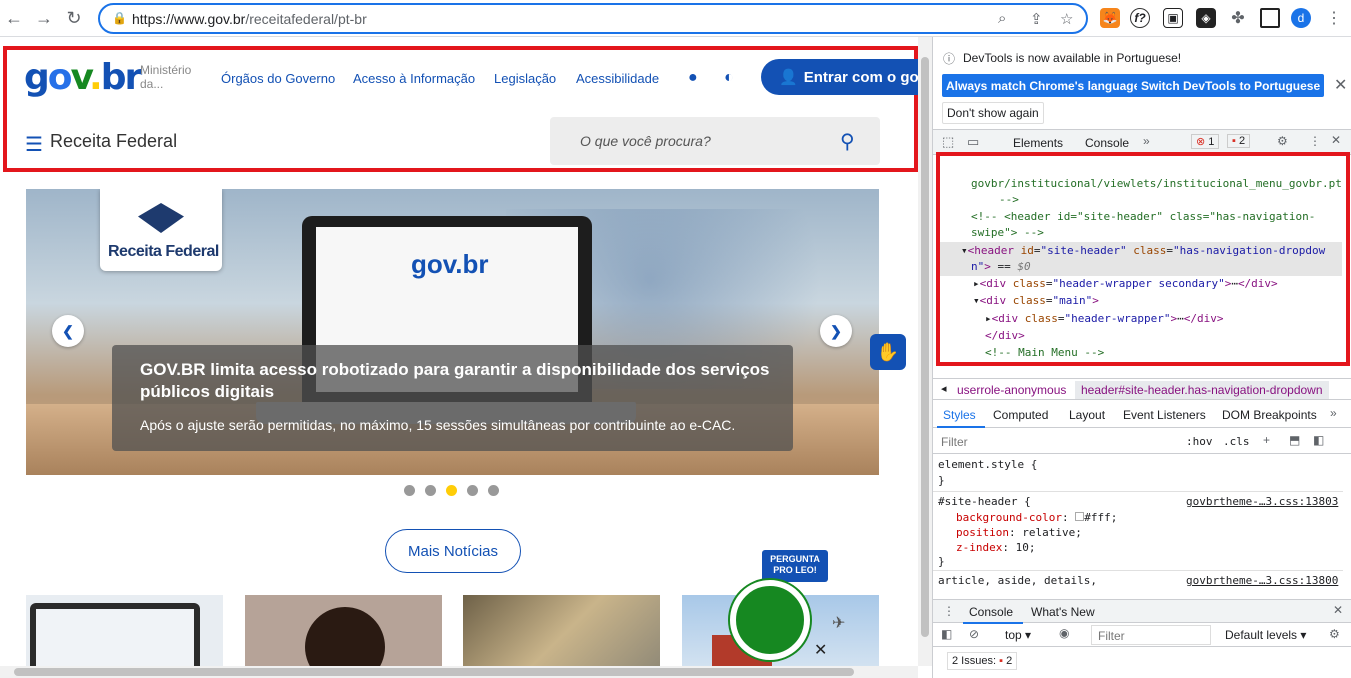  I want to click on forward-icon: →, so click(44, 18).